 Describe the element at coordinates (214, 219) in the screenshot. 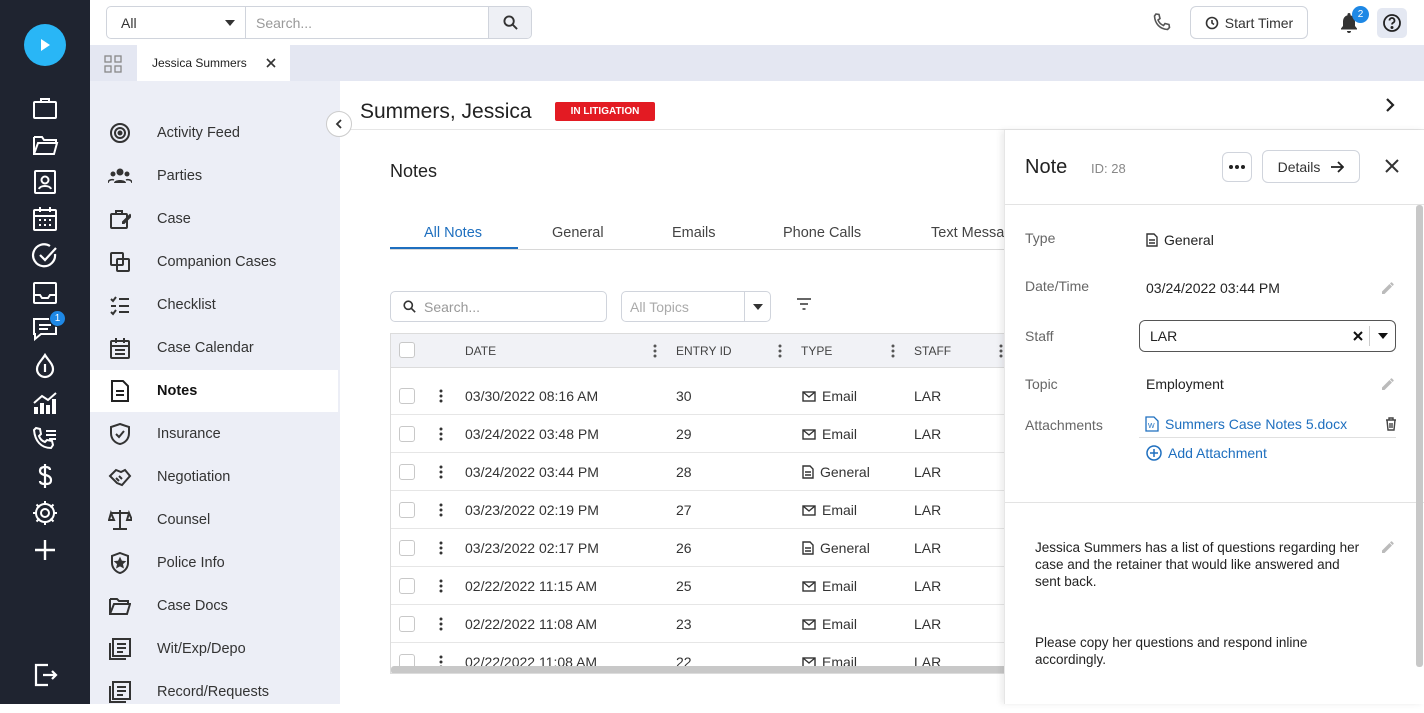

I see `sidebar-item-case: Case` at that location.